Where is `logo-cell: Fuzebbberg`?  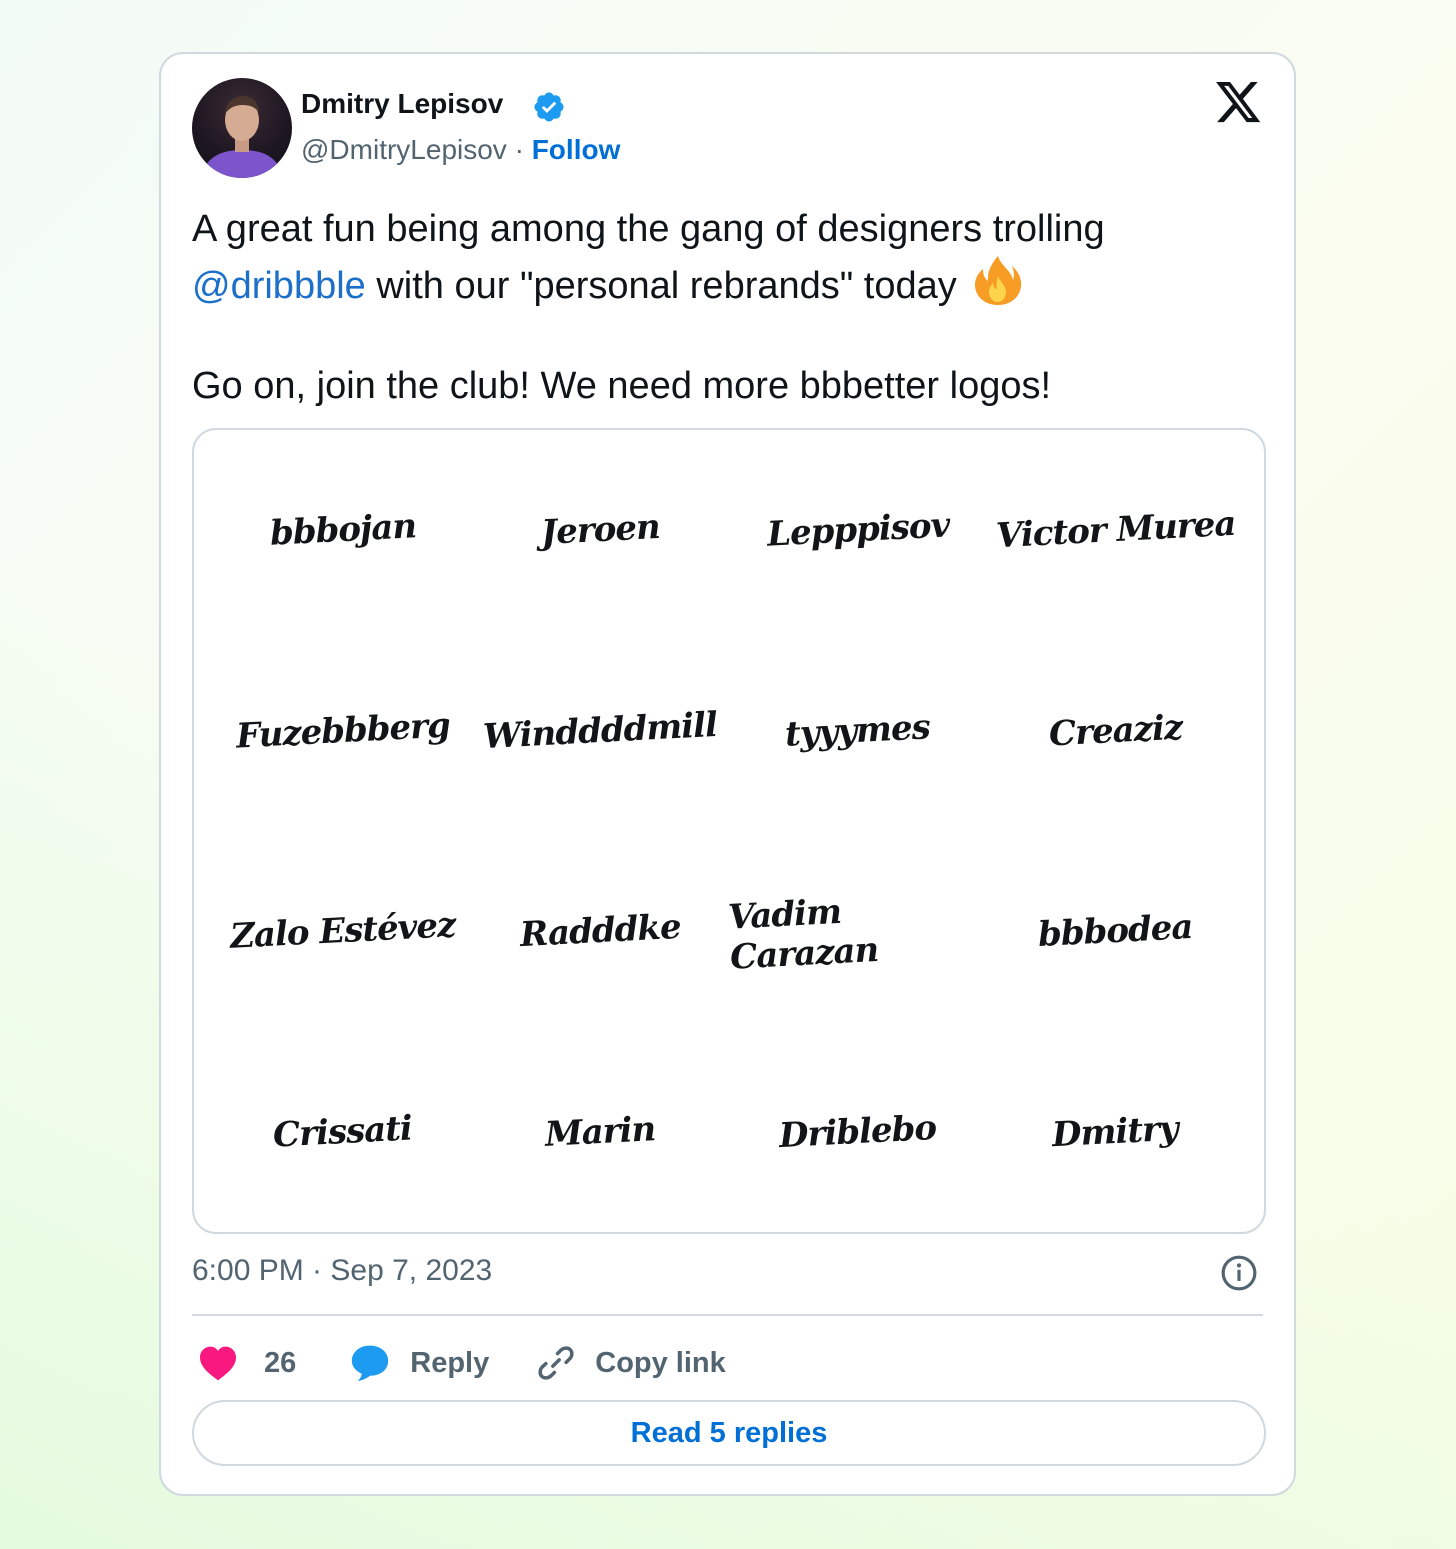 logo-cell: Fuzebbberg is located at coordinates (343, 731).